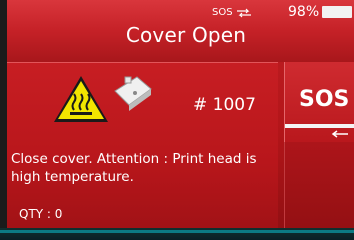  Describe the element at coordinates (337, 12) in the screenshot. I see `battery-icon` at that location.